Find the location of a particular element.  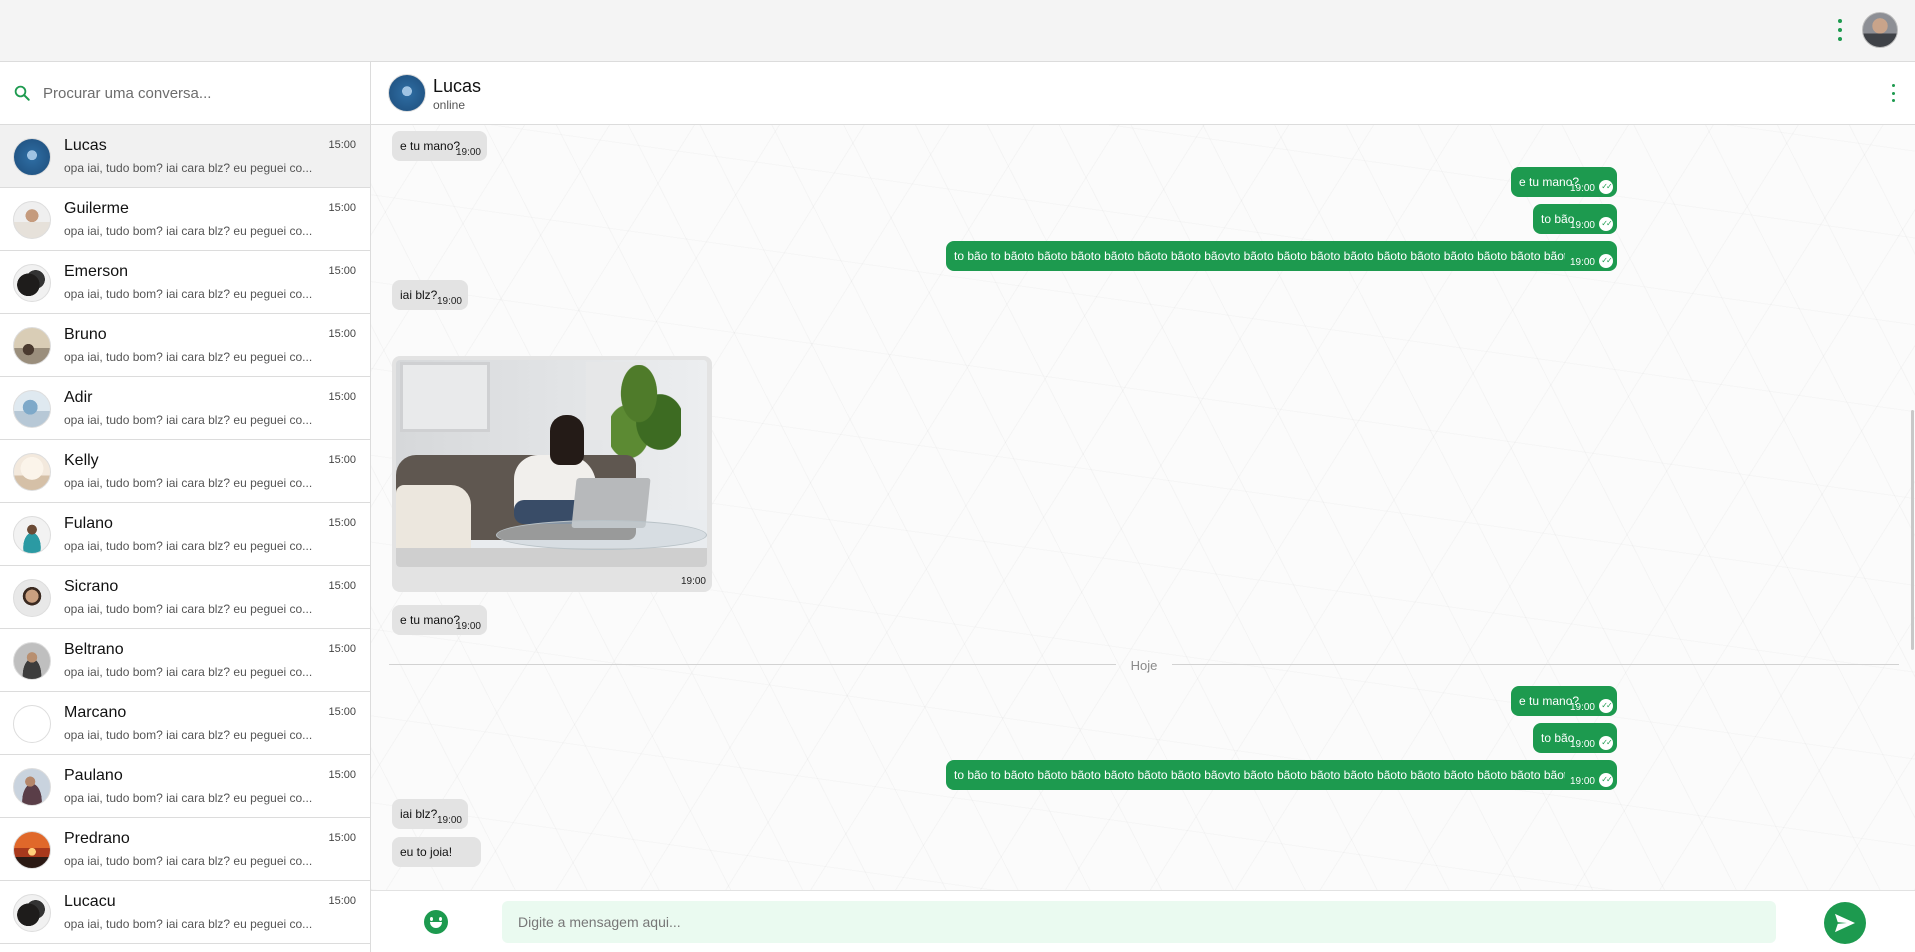

contact-name: Lucas is located at coordinates (85, 145).